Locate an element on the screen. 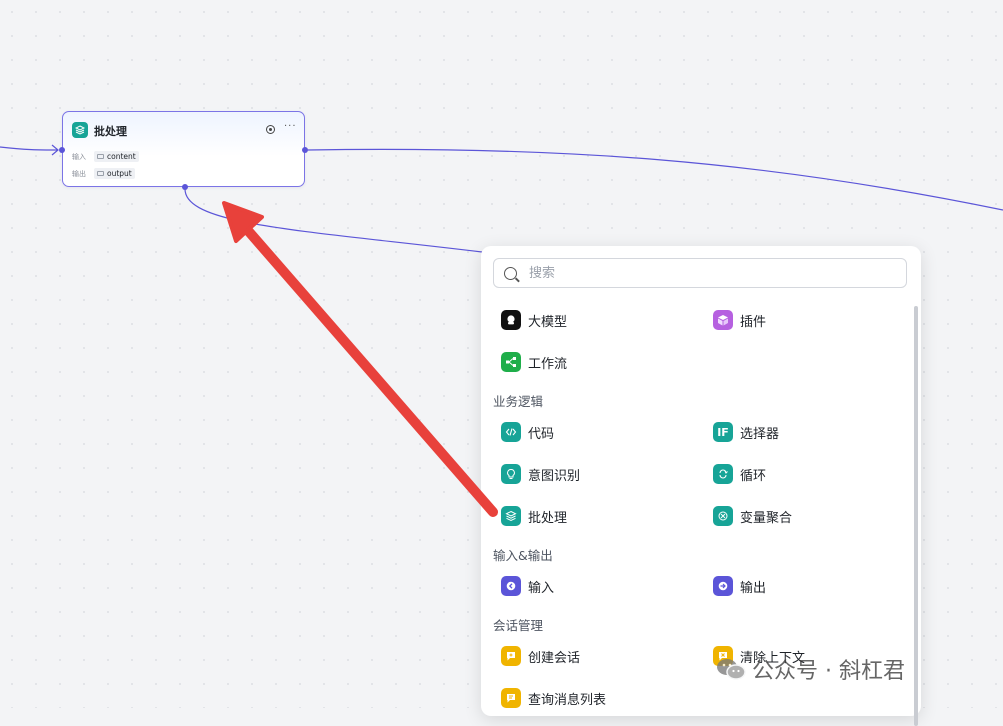 This screenshot has width=1003, height=726. search-icon is located at coordinates (510, 273).